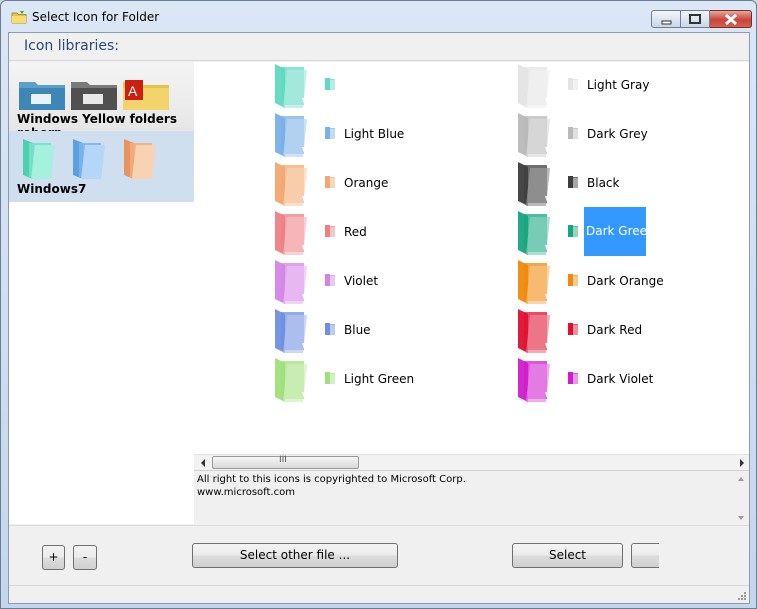 Image resolution: width=757 pixels, height=609 pixels. What do you see at coordinates (85, 557) in the screenshot?
I see `remove-library-button: -` at bounding box center [85, 557].